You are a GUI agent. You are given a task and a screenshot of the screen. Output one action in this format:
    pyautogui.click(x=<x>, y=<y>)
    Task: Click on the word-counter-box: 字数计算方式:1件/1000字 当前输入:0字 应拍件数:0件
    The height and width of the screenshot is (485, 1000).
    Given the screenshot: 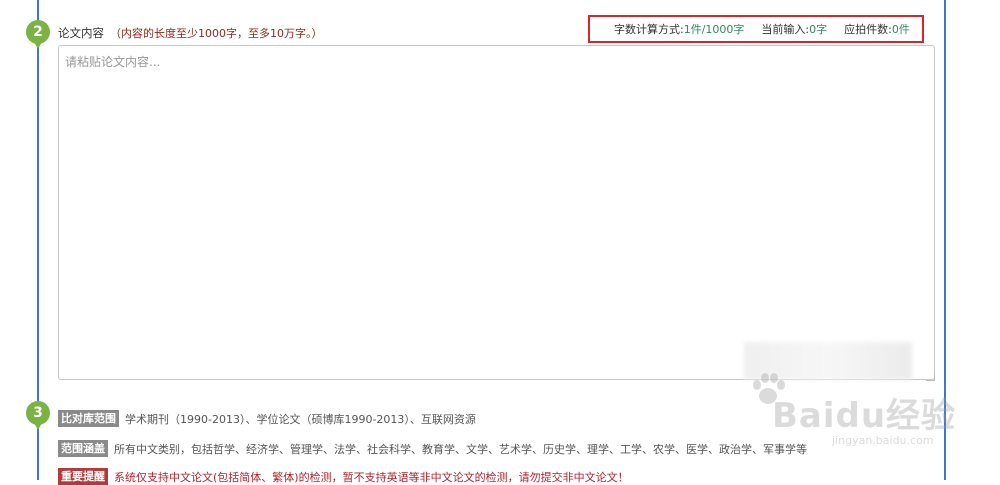 What is the action you would take?
    pyautogui.click(x=756, y=29)
    